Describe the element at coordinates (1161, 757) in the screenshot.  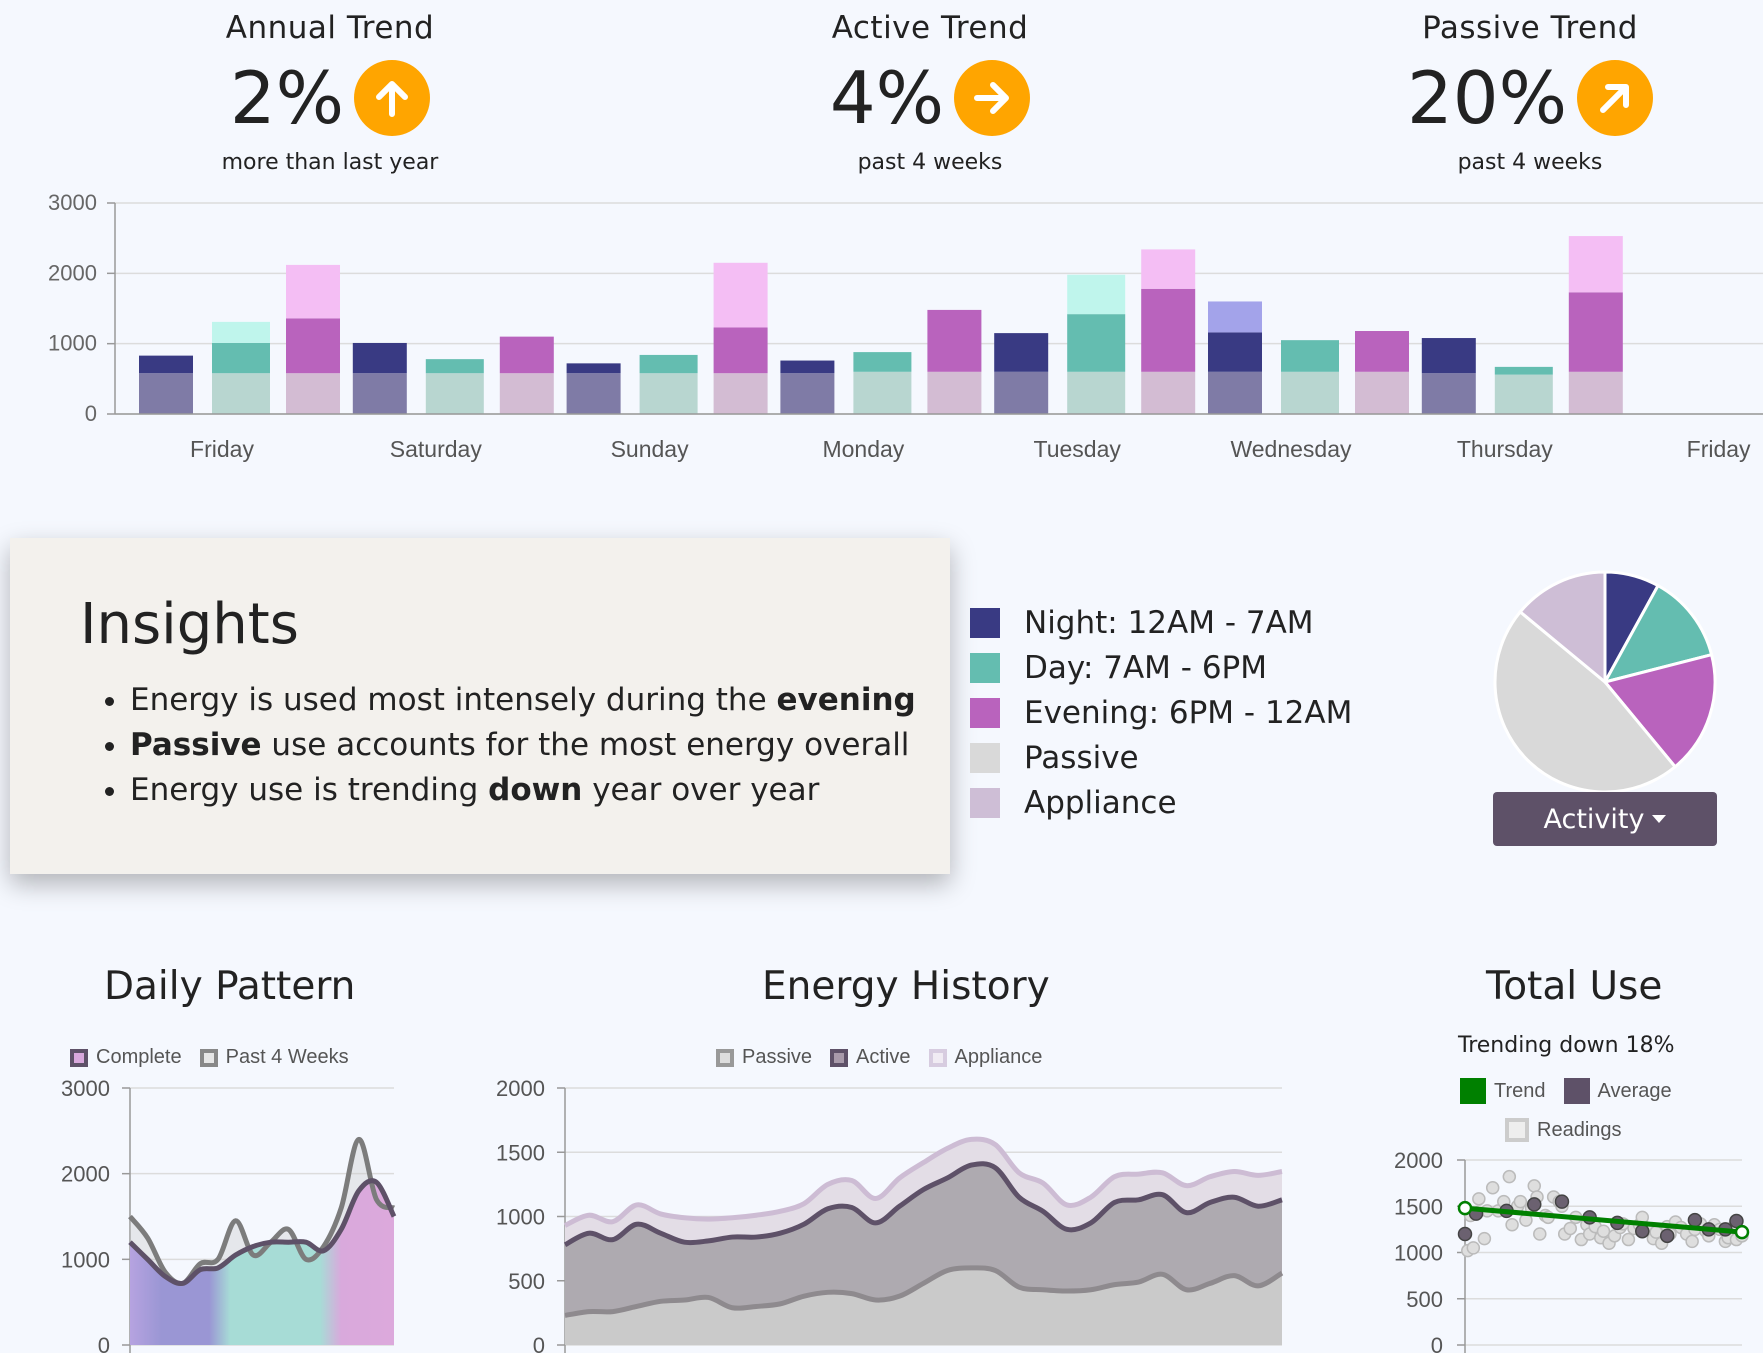
I see `legend-item-passive: Passive` at that location.